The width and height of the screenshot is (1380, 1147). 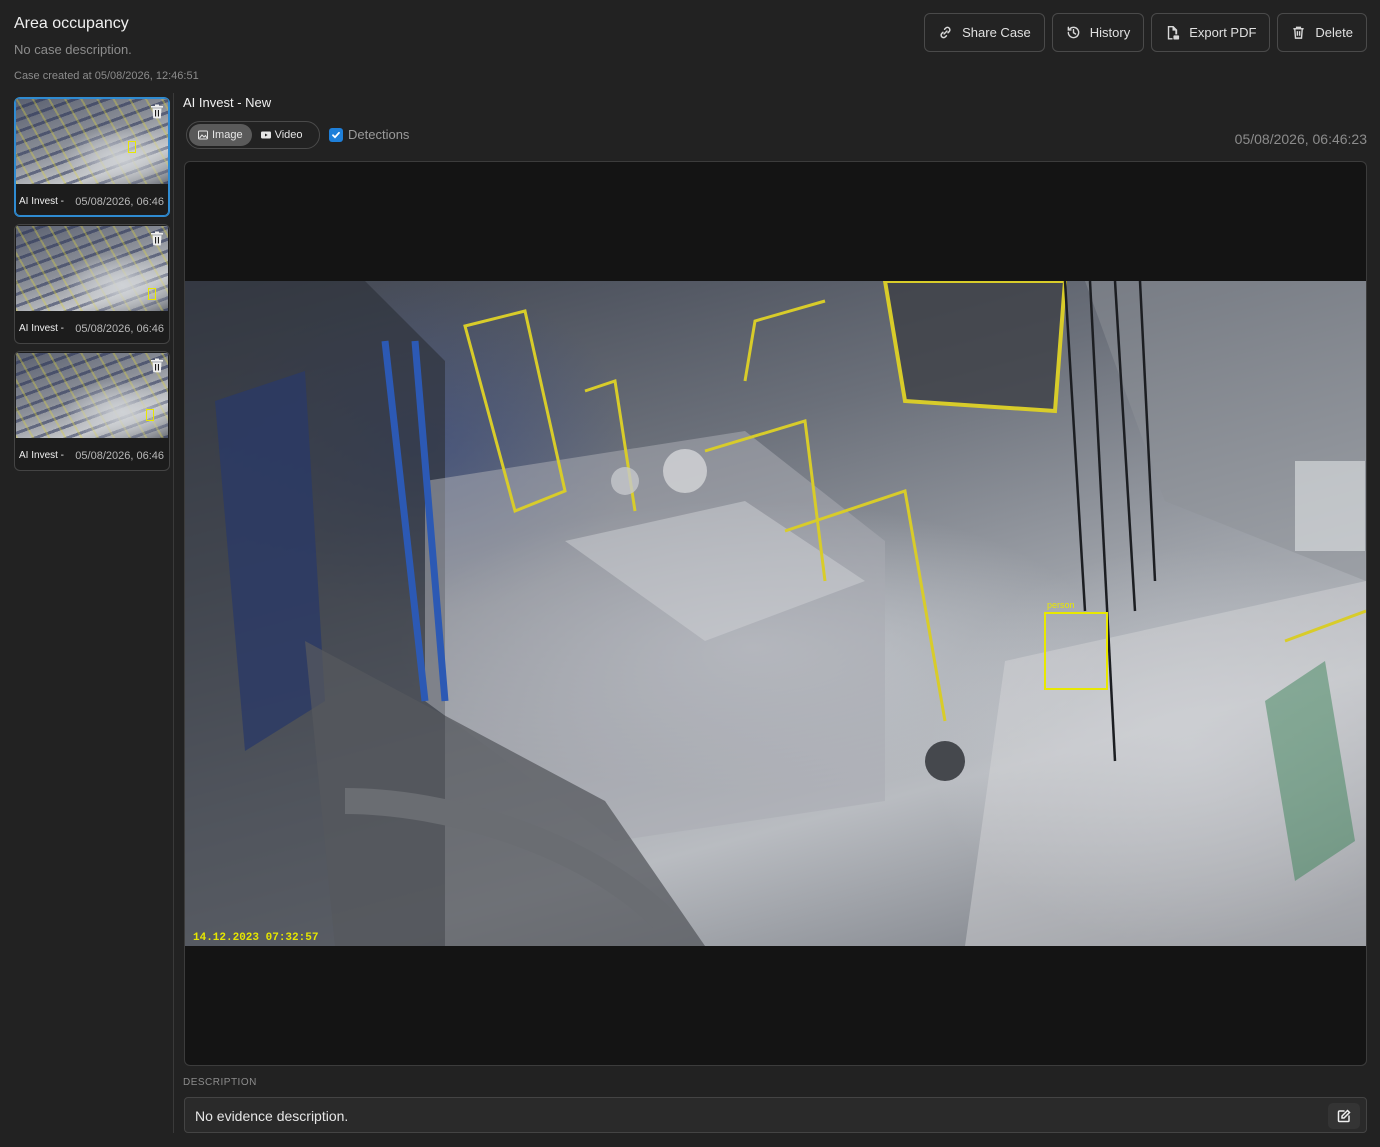 I want to click on history-label: History, so click(x=1110, y=32).